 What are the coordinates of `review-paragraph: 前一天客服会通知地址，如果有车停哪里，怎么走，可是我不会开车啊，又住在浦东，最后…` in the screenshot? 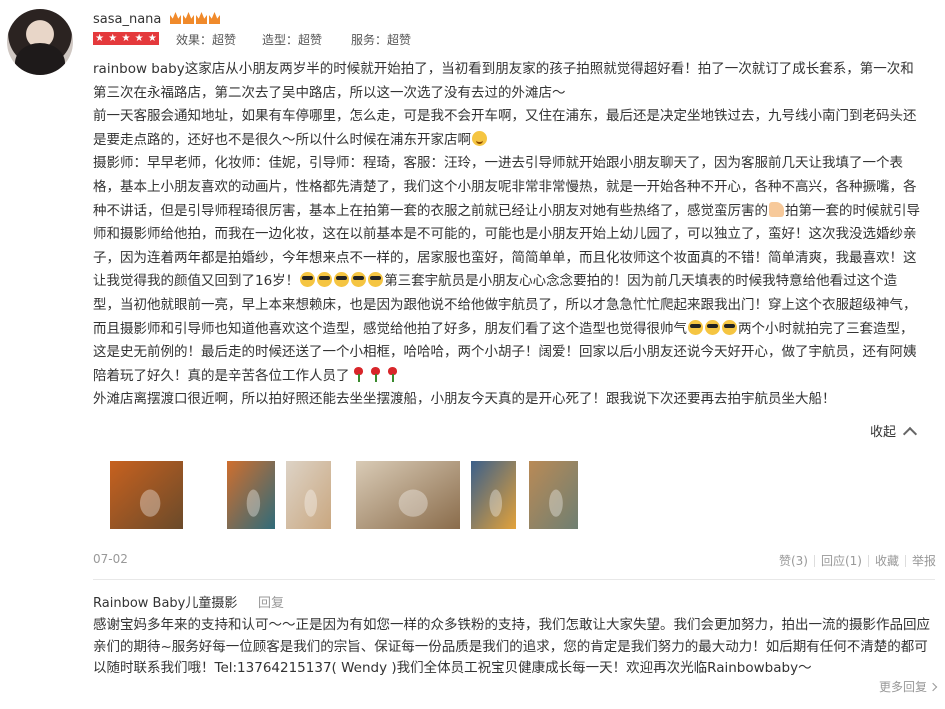 It's located at (508, 128).